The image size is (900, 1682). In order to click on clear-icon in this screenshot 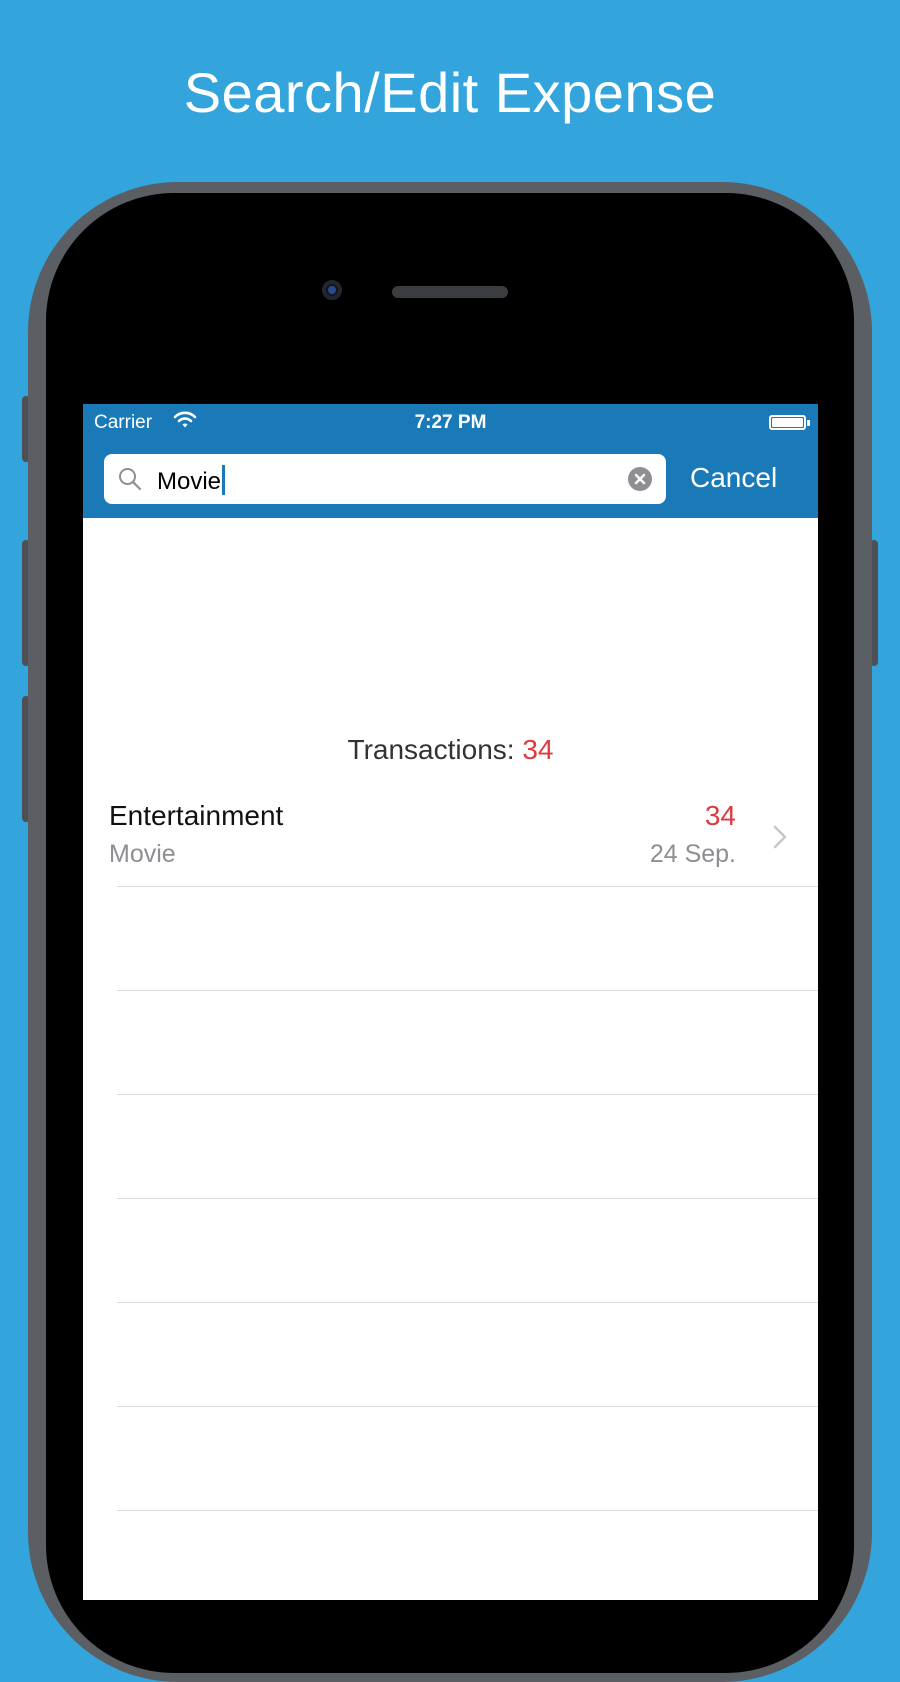, I will do `click(640, 479)`.